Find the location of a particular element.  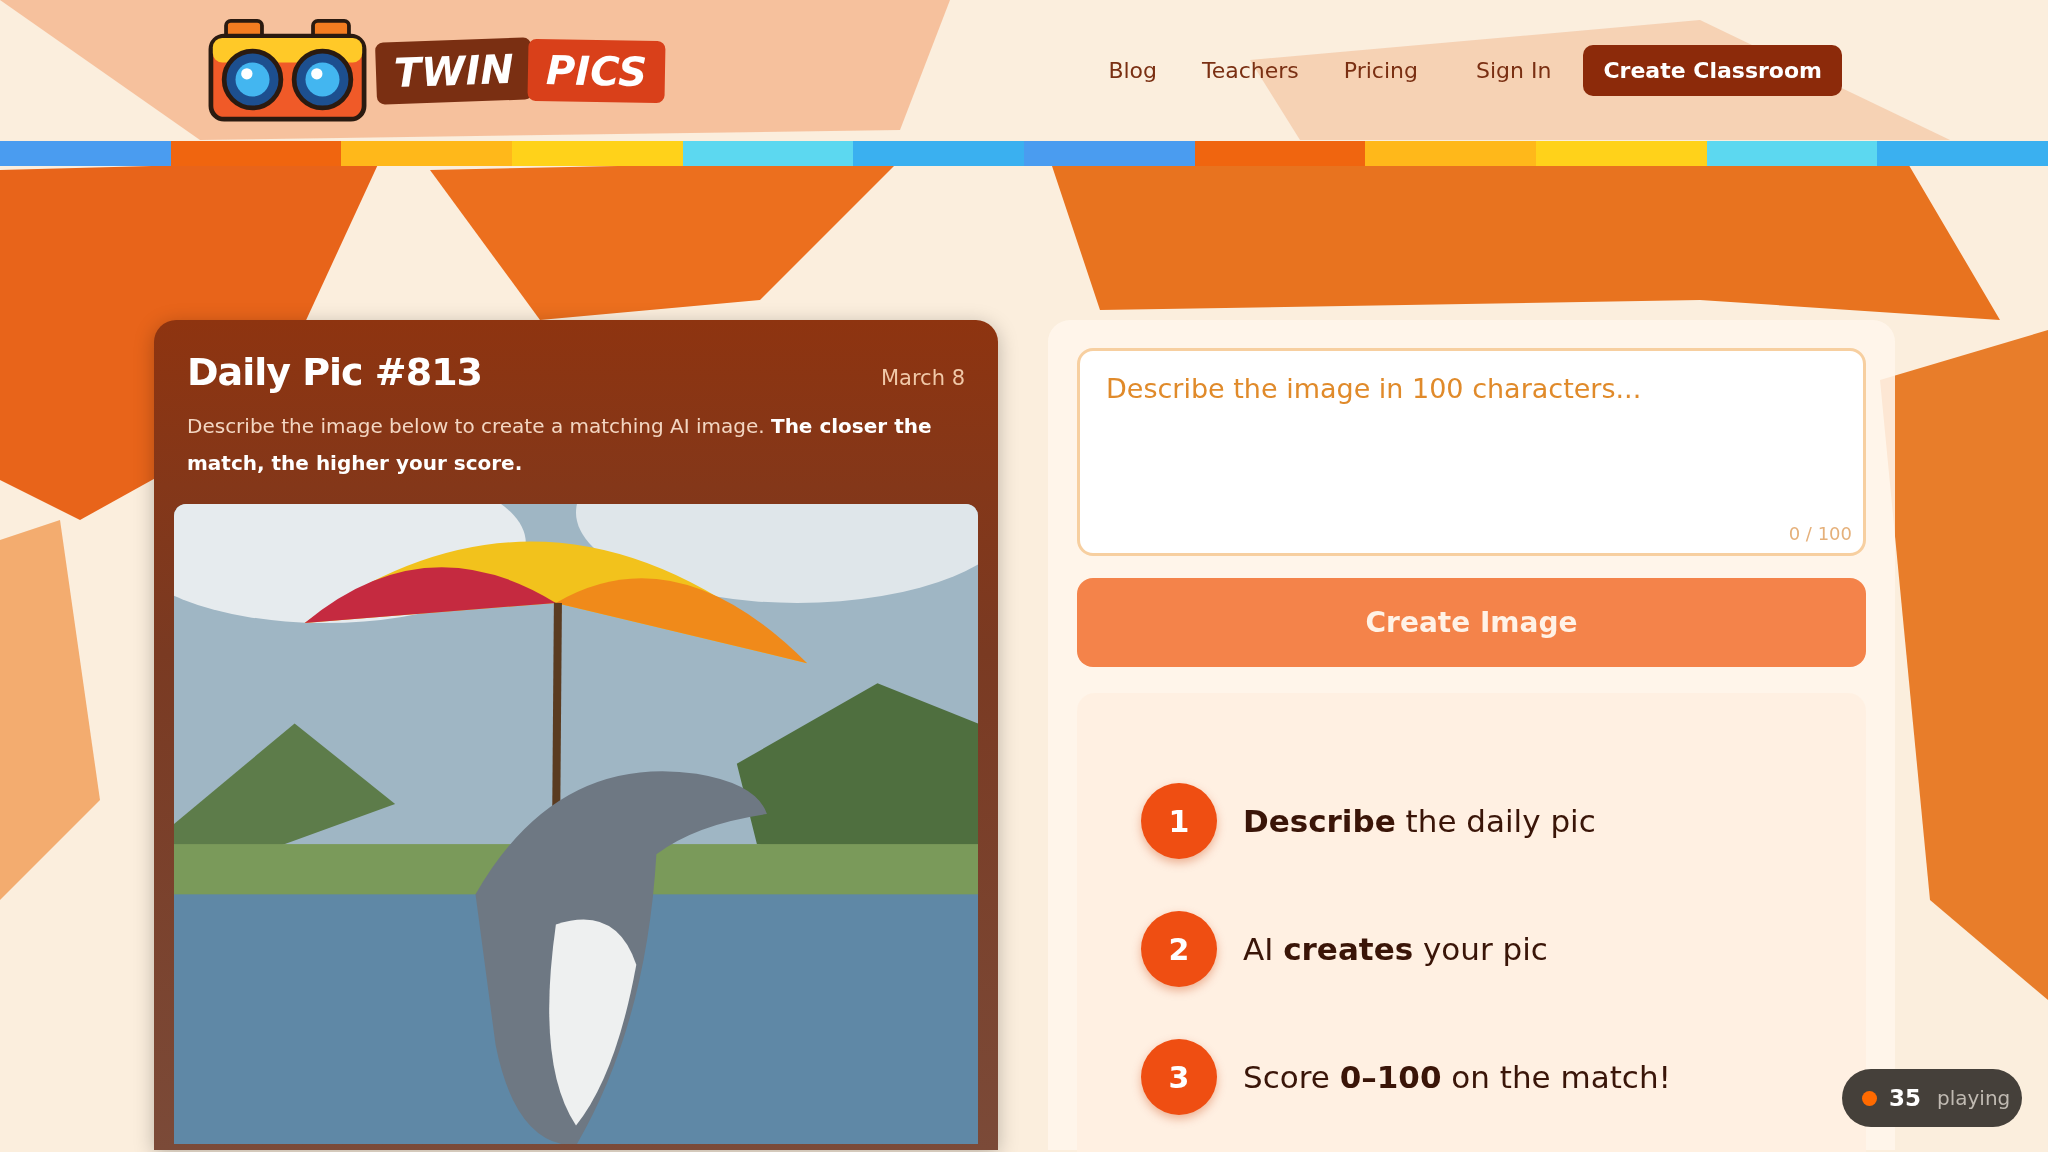

live-dot-icon is located at coordinates (1869, 1098).